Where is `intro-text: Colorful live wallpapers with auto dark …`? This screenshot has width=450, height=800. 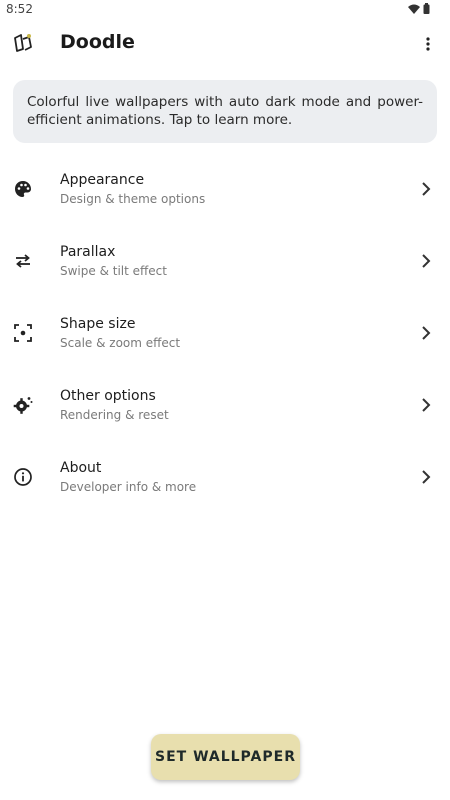
intro-text: Colorful live wallpapers with auto dark … is located at coordinates (225, 111).